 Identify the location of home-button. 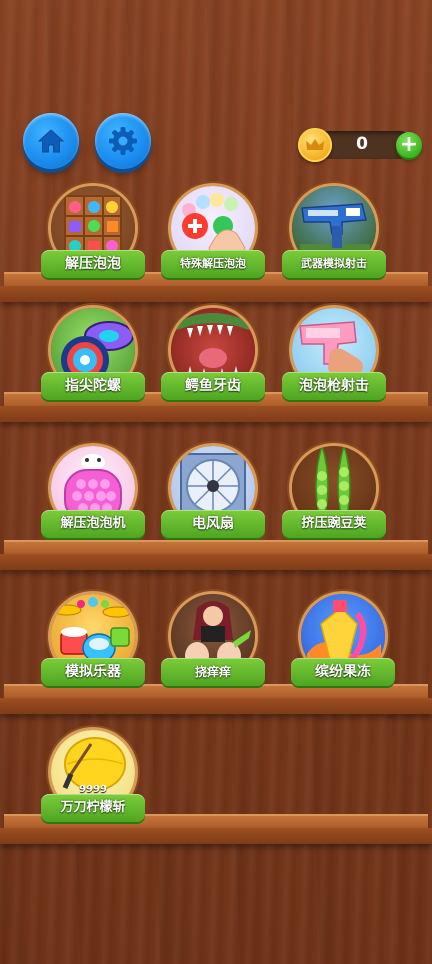
(51, 141).